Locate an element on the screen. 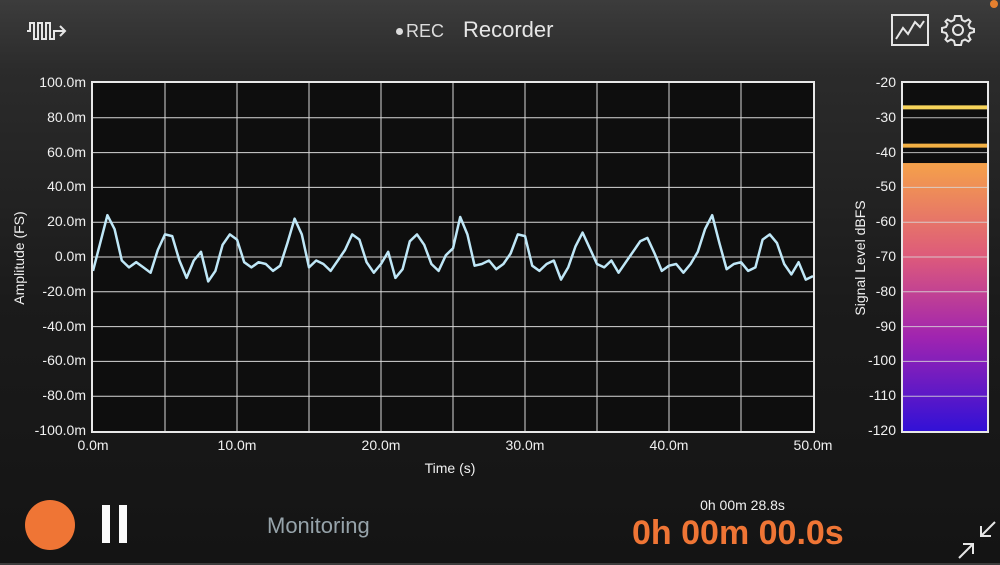  signal-level-meter is located at coordinates (945, 257).